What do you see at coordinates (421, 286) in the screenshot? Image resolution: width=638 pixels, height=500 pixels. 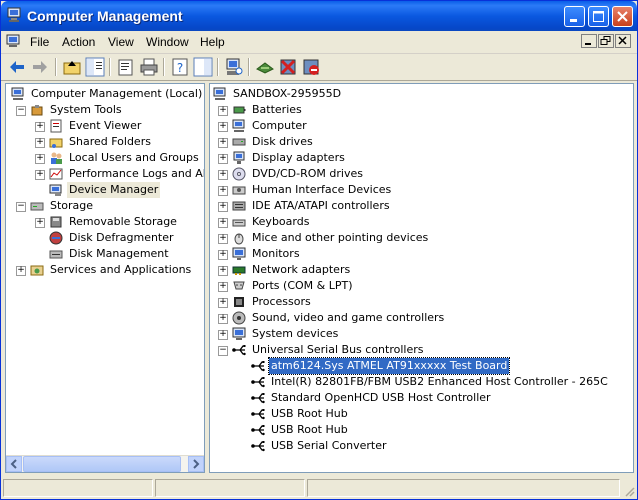 I see `tree-item: + Ports (COM & LPT)` at bounding box center [421, 286].